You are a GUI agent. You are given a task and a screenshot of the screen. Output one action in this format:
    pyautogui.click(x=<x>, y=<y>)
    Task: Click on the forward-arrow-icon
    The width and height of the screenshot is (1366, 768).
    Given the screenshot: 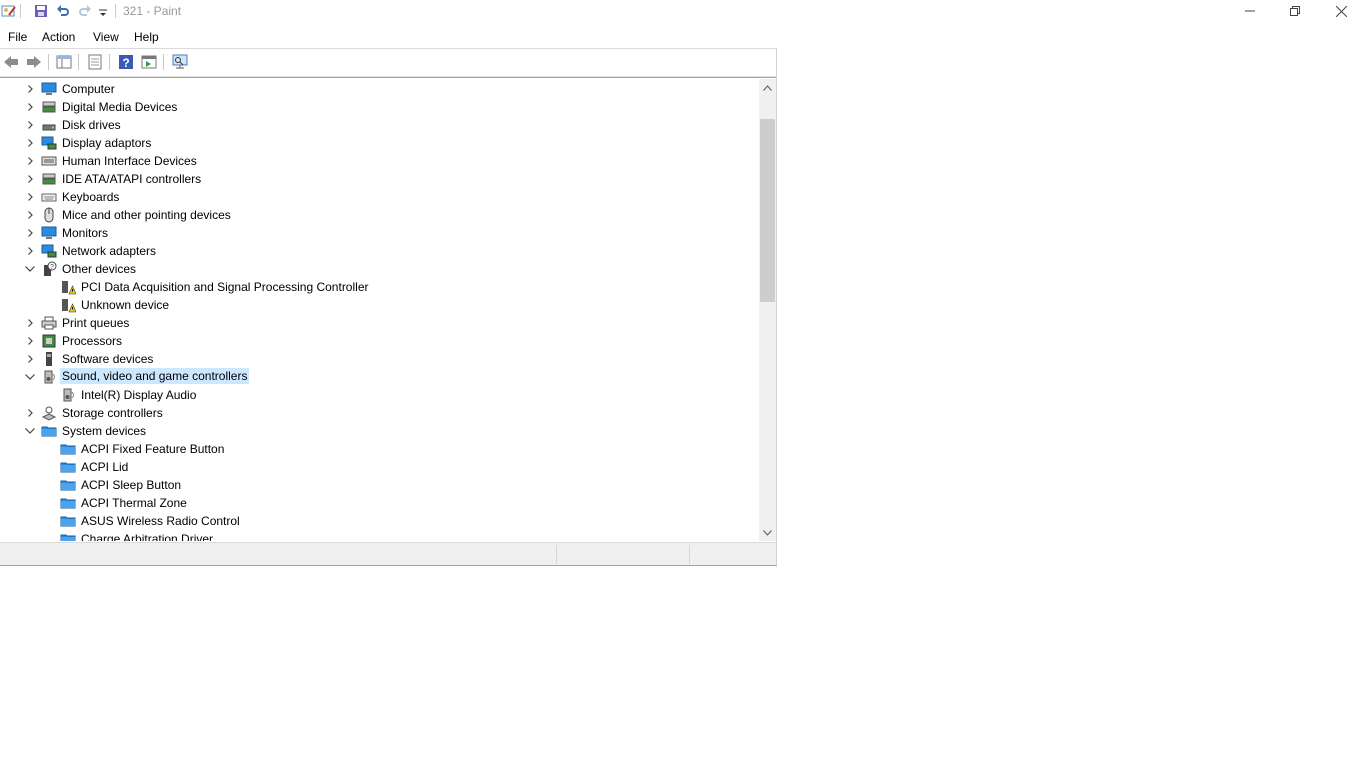 What is the action you would take?
    pyautogui.click(x=34, y=62)
    